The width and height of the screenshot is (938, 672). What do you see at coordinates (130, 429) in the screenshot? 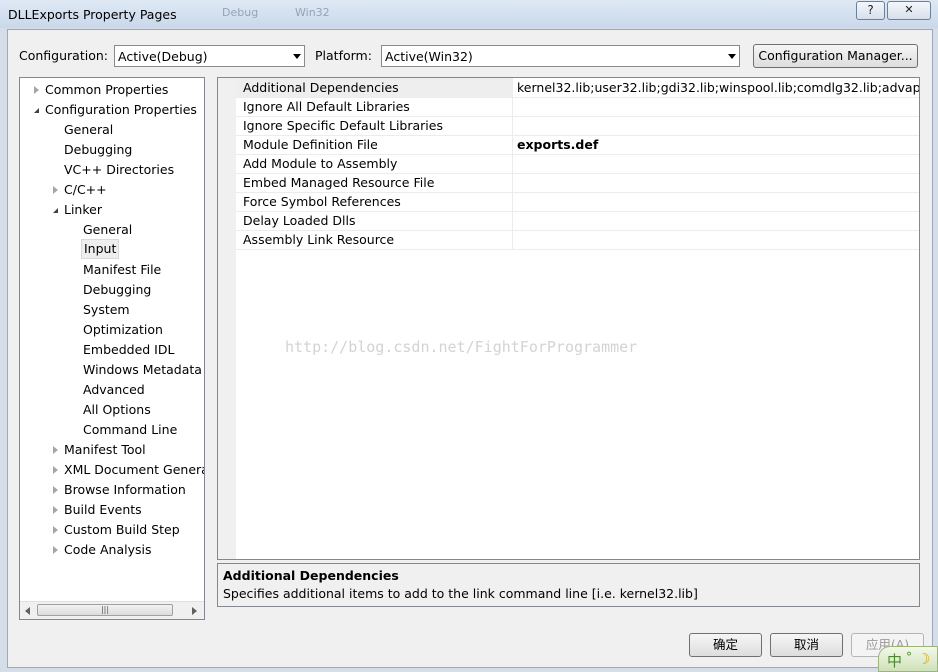
I see `tree-node-label: Command Line` at bounding box center [130, 429].